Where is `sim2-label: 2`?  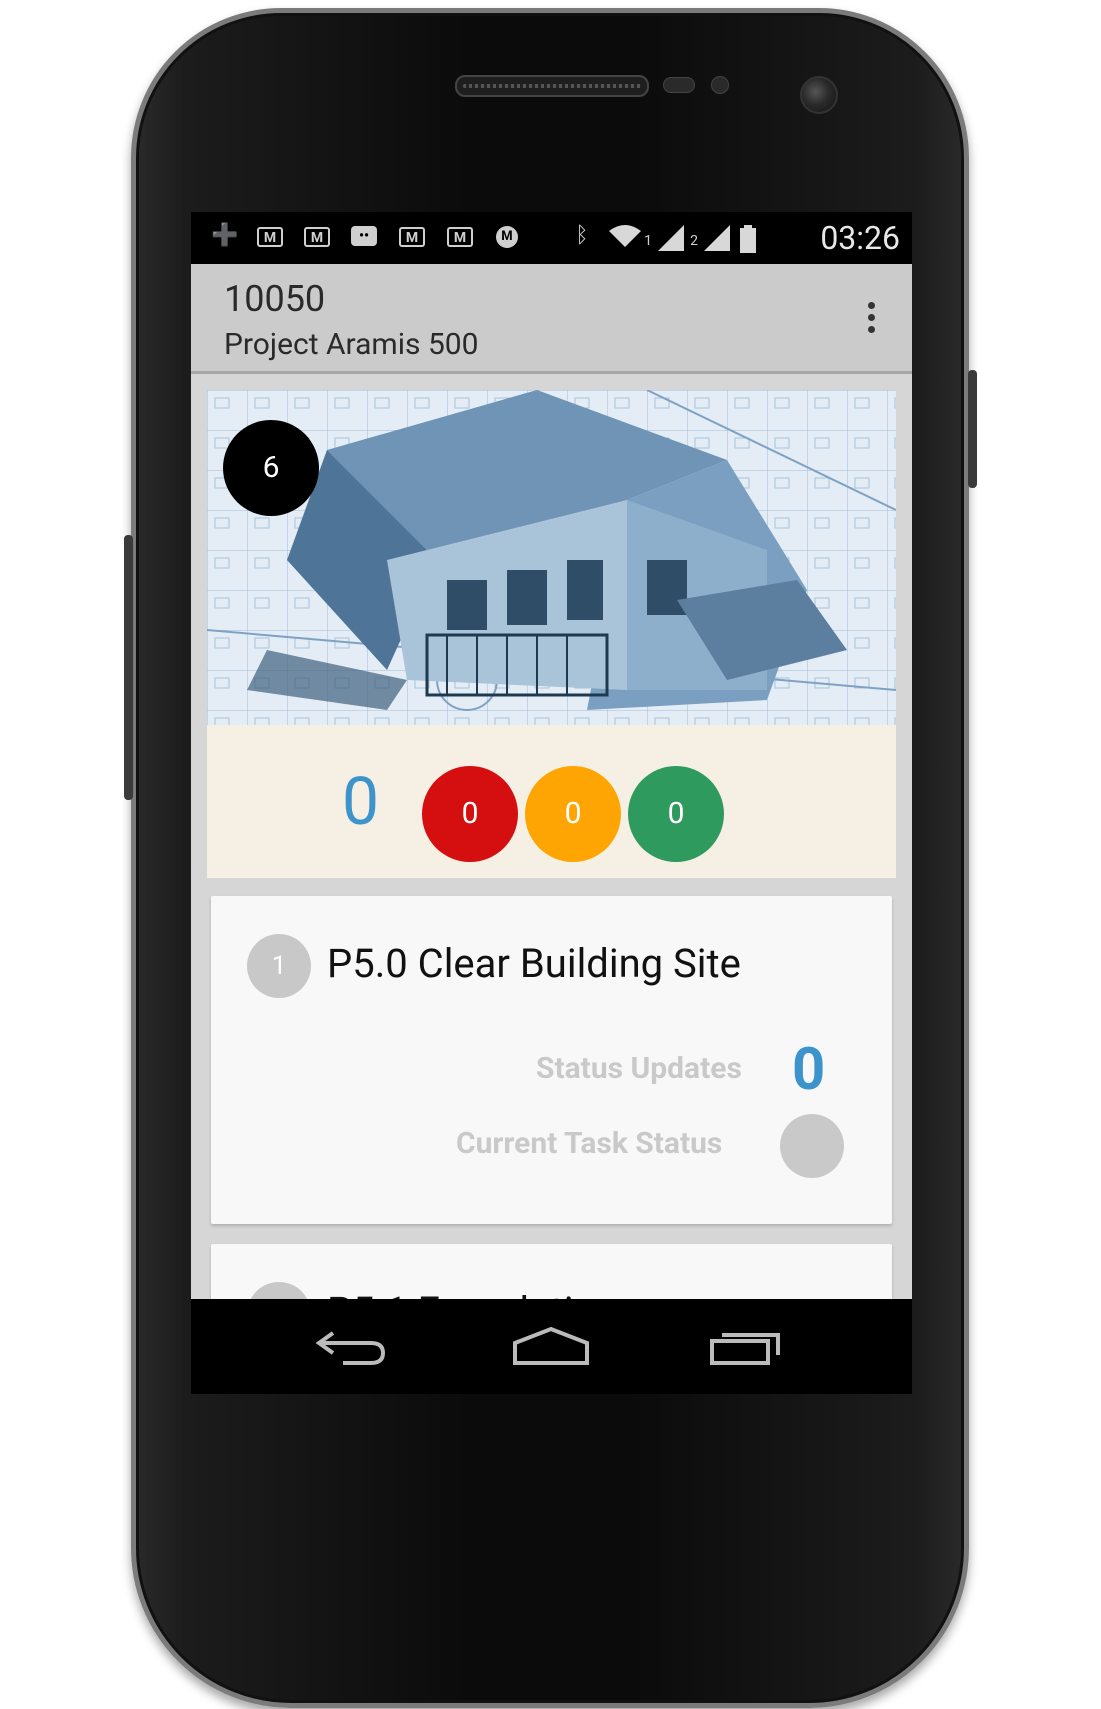
sim2-label: 2 is located at coordinates (694, 241).